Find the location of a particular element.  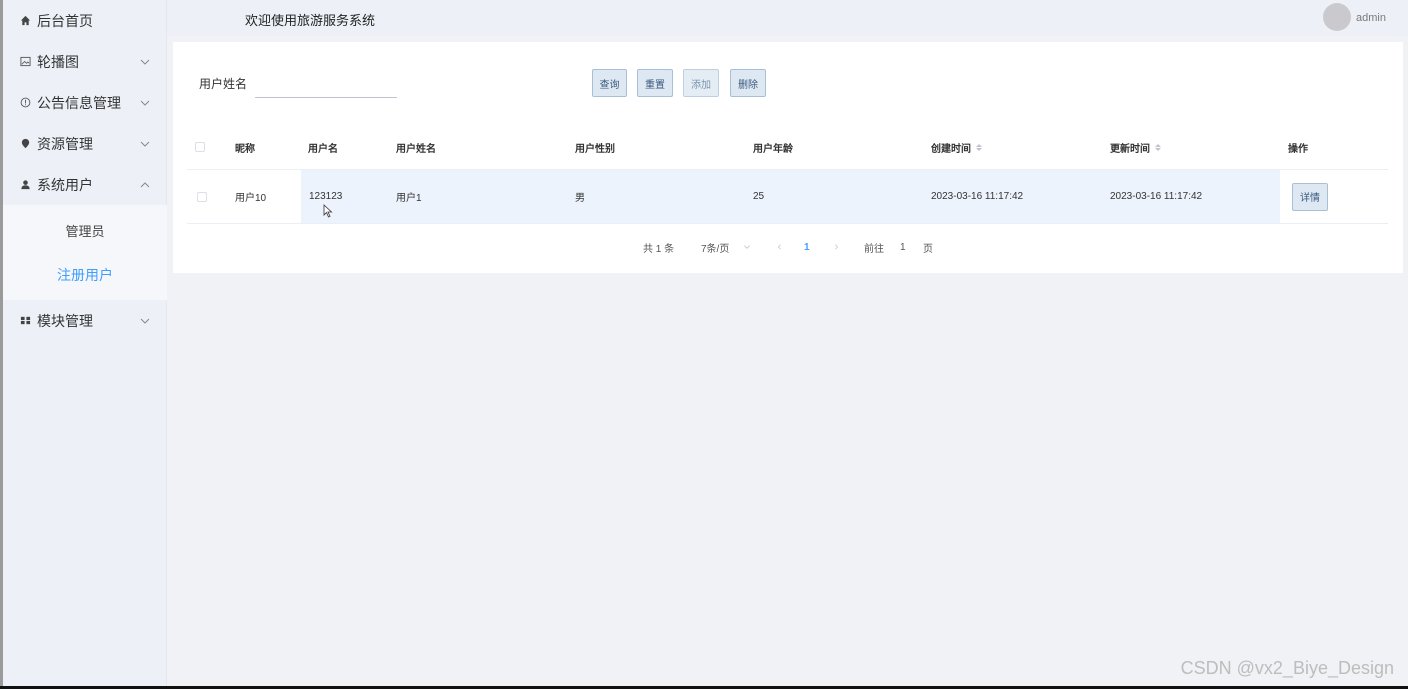

sidebar: 后台首页 轮播图 公告信息管理 资源管理 系统用户 管理员 注册用户 模块管理 is located at coordinates (83, 343).